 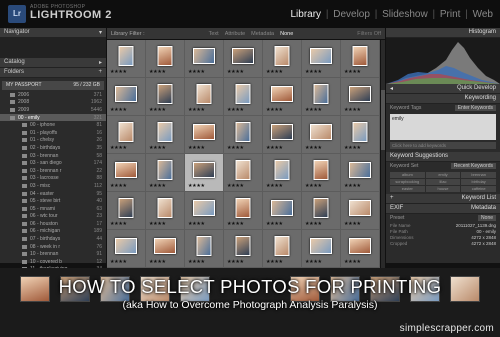 I want to click on folder-item: 06 - wtc tour 23, so click(x=53, y=217).